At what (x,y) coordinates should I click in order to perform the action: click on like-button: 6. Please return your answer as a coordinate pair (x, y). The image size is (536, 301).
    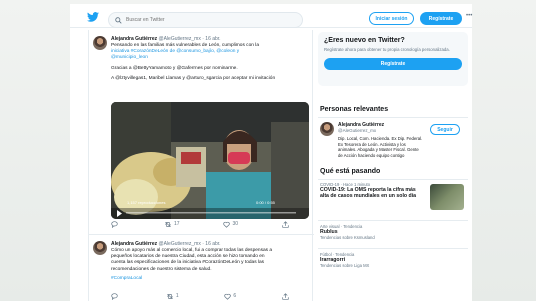
    Looking at the image, I should click on (230, 296).